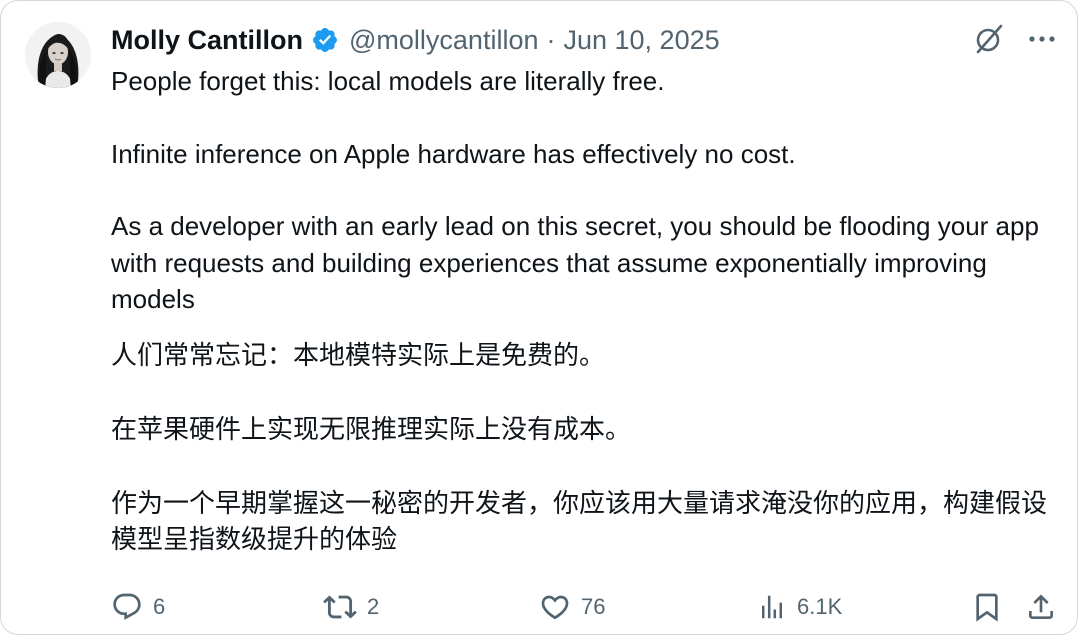  I want to click on more-options-icon, so click(1042, 39).